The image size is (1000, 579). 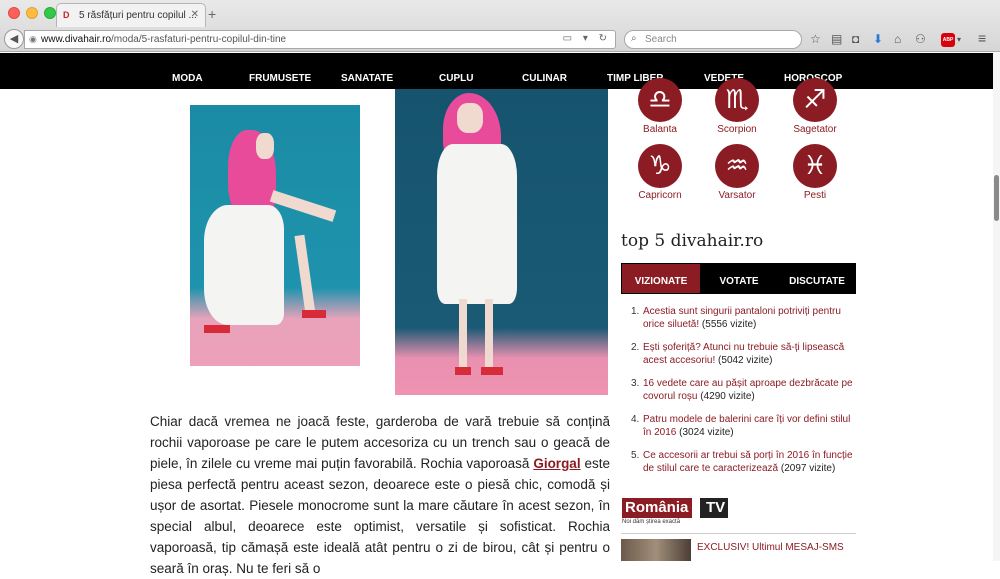 What do you see at coordinates (737, 166) in the screenshot?
I see `aquarius-icon: ♒` at bounding box center [737, 166].